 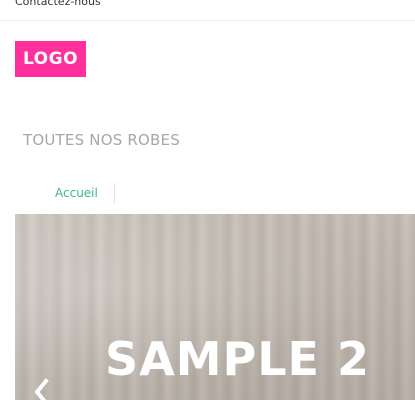 I want to click on breadcrumb-home-link: Accueil, so click(x=76, y=193).